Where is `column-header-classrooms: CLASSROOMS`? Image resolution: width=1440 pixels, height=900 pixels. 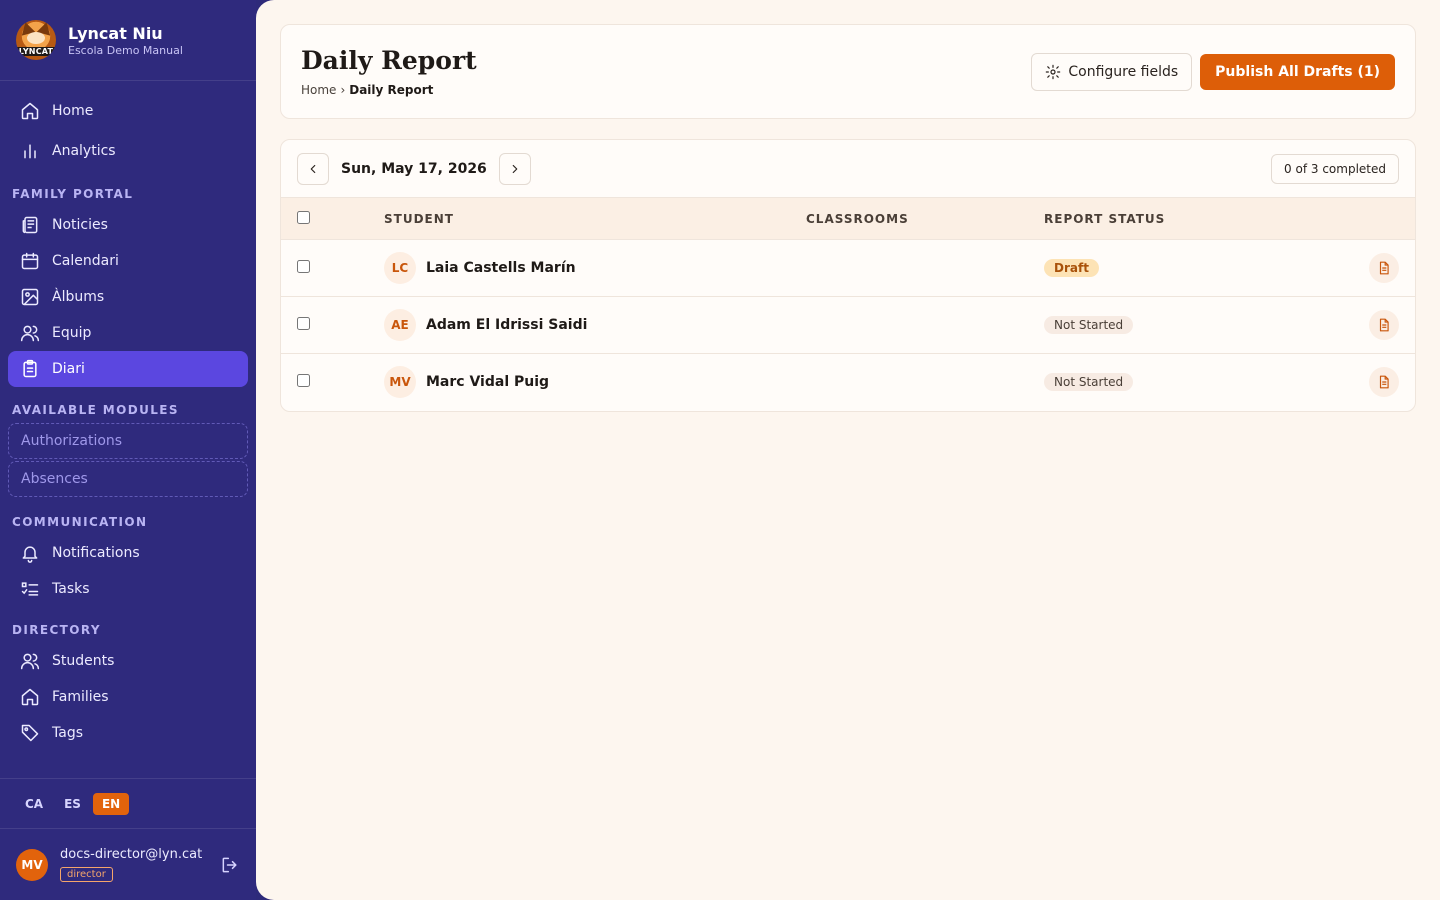 column-header-classrooms: CLASSROOMS is located at coordinates (925, 218).